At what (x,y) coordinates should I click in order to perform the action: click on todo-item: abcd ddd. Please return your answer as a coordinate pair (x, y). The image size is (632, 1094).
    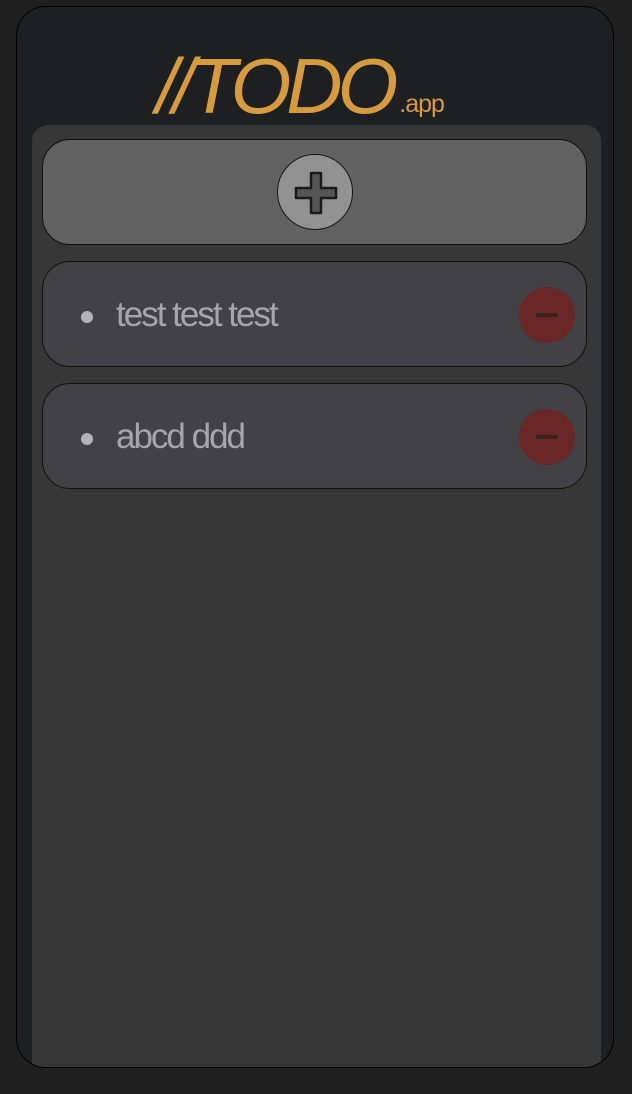
    Looking at the image, I should click on (314, 436).